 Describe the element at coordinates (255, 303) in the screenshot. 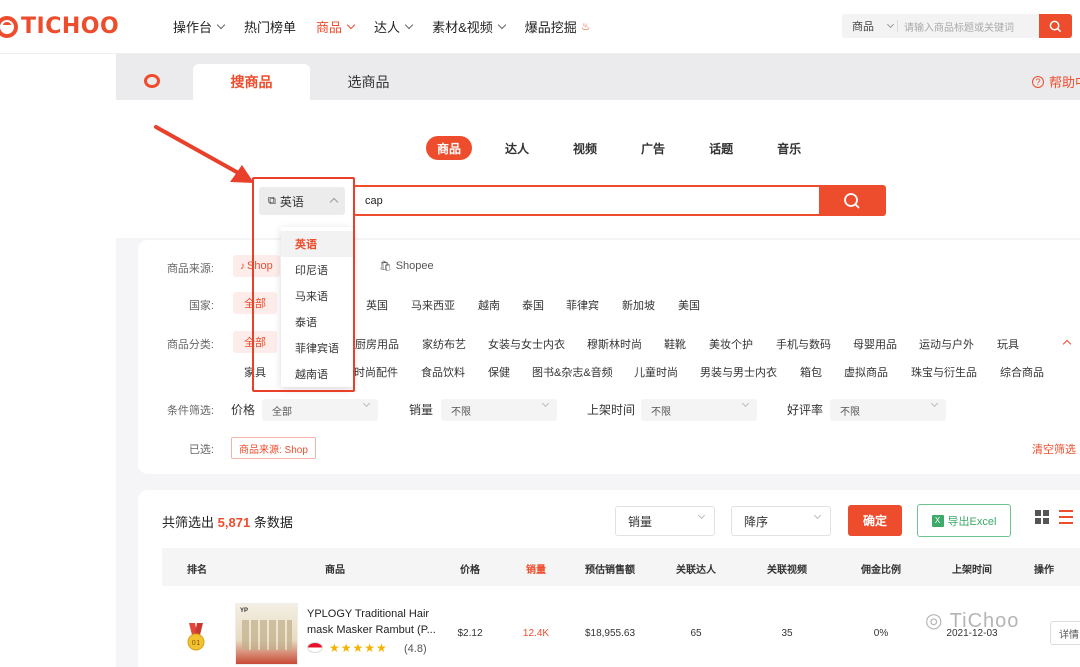

I see `country-chip: 全部` at that location.